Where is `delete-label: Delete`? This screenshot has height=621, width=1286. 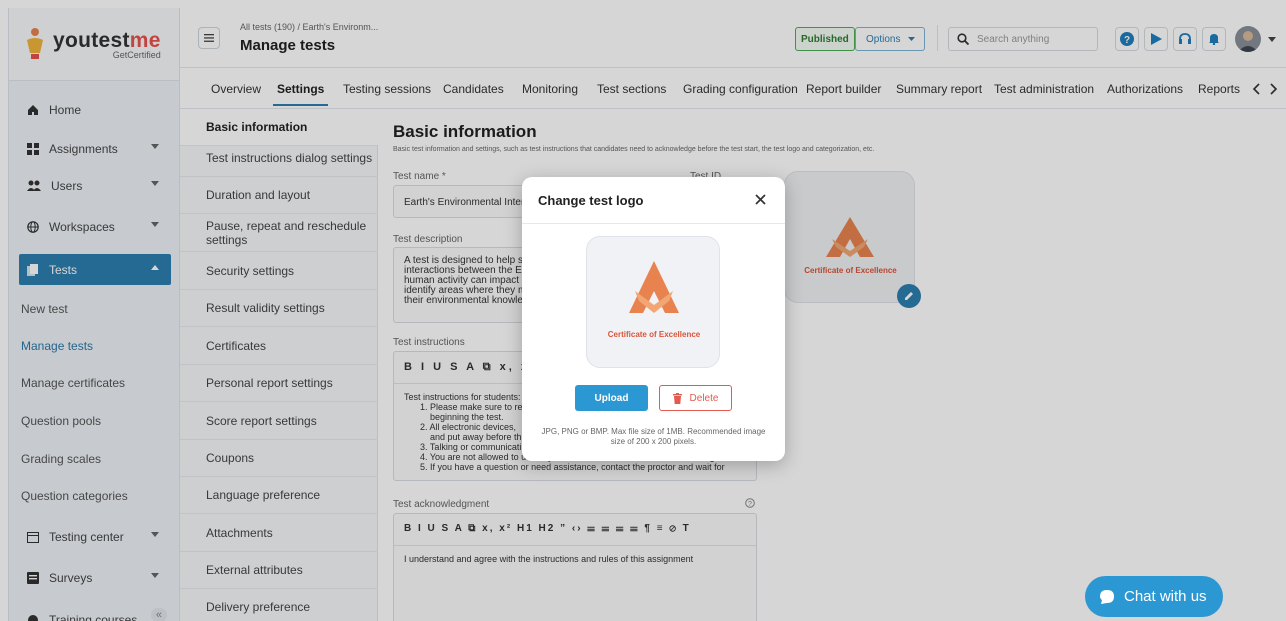
delete-label: Delete is located at coordinates (704, 398).